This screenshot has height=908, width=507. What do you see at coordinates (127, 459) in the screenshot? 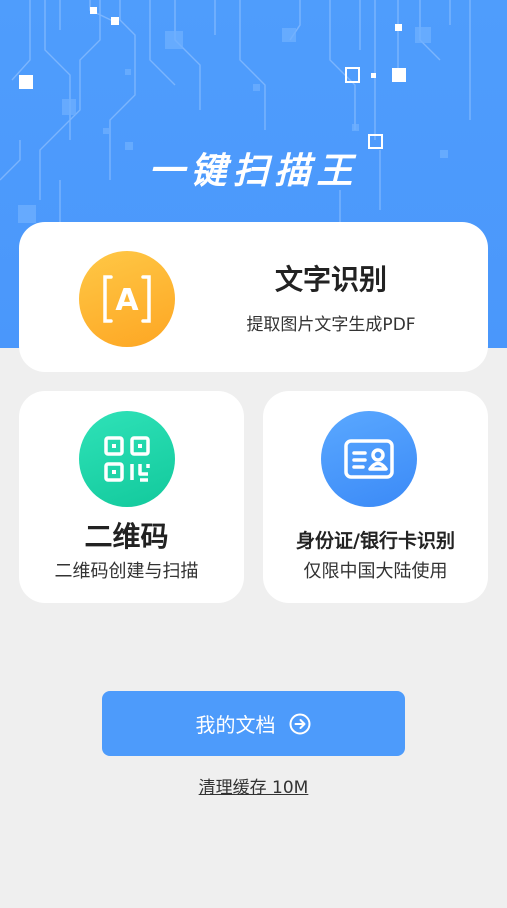
I see `qr-code-icon` at bounding box center [127, 459].